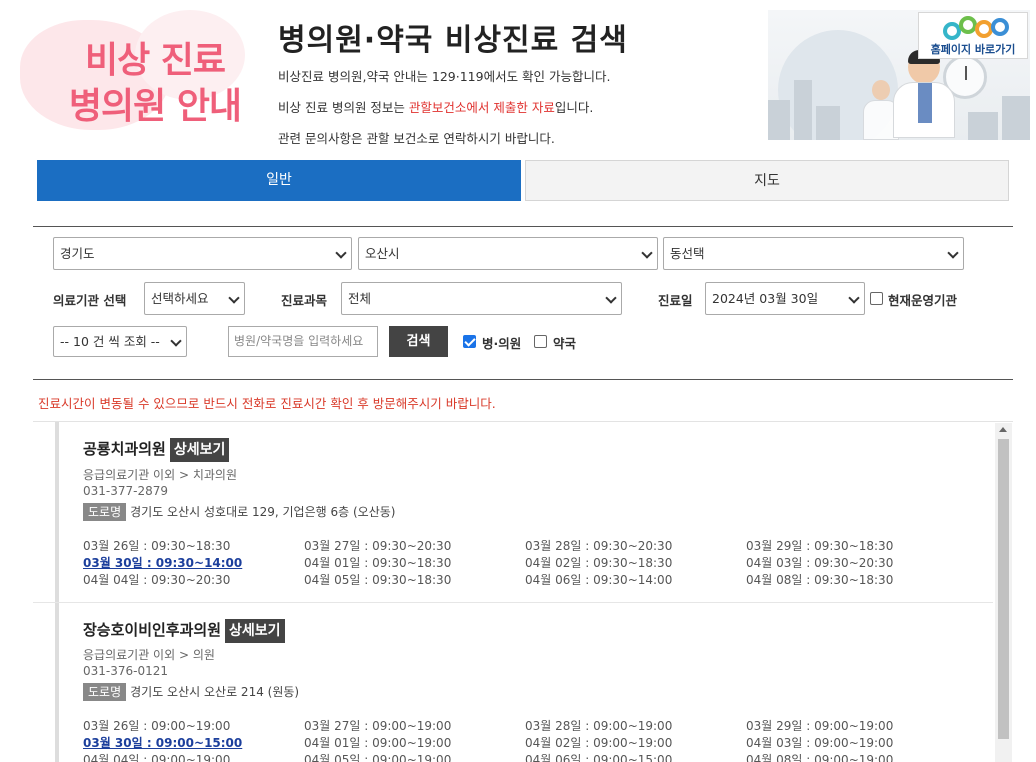 The width and height of the screenshot is (1036, 762). Describe the element at coordinates (149, 655) in the screenshot. I see `institution-category: 응급의료기관 이외 > 의원` at that location.